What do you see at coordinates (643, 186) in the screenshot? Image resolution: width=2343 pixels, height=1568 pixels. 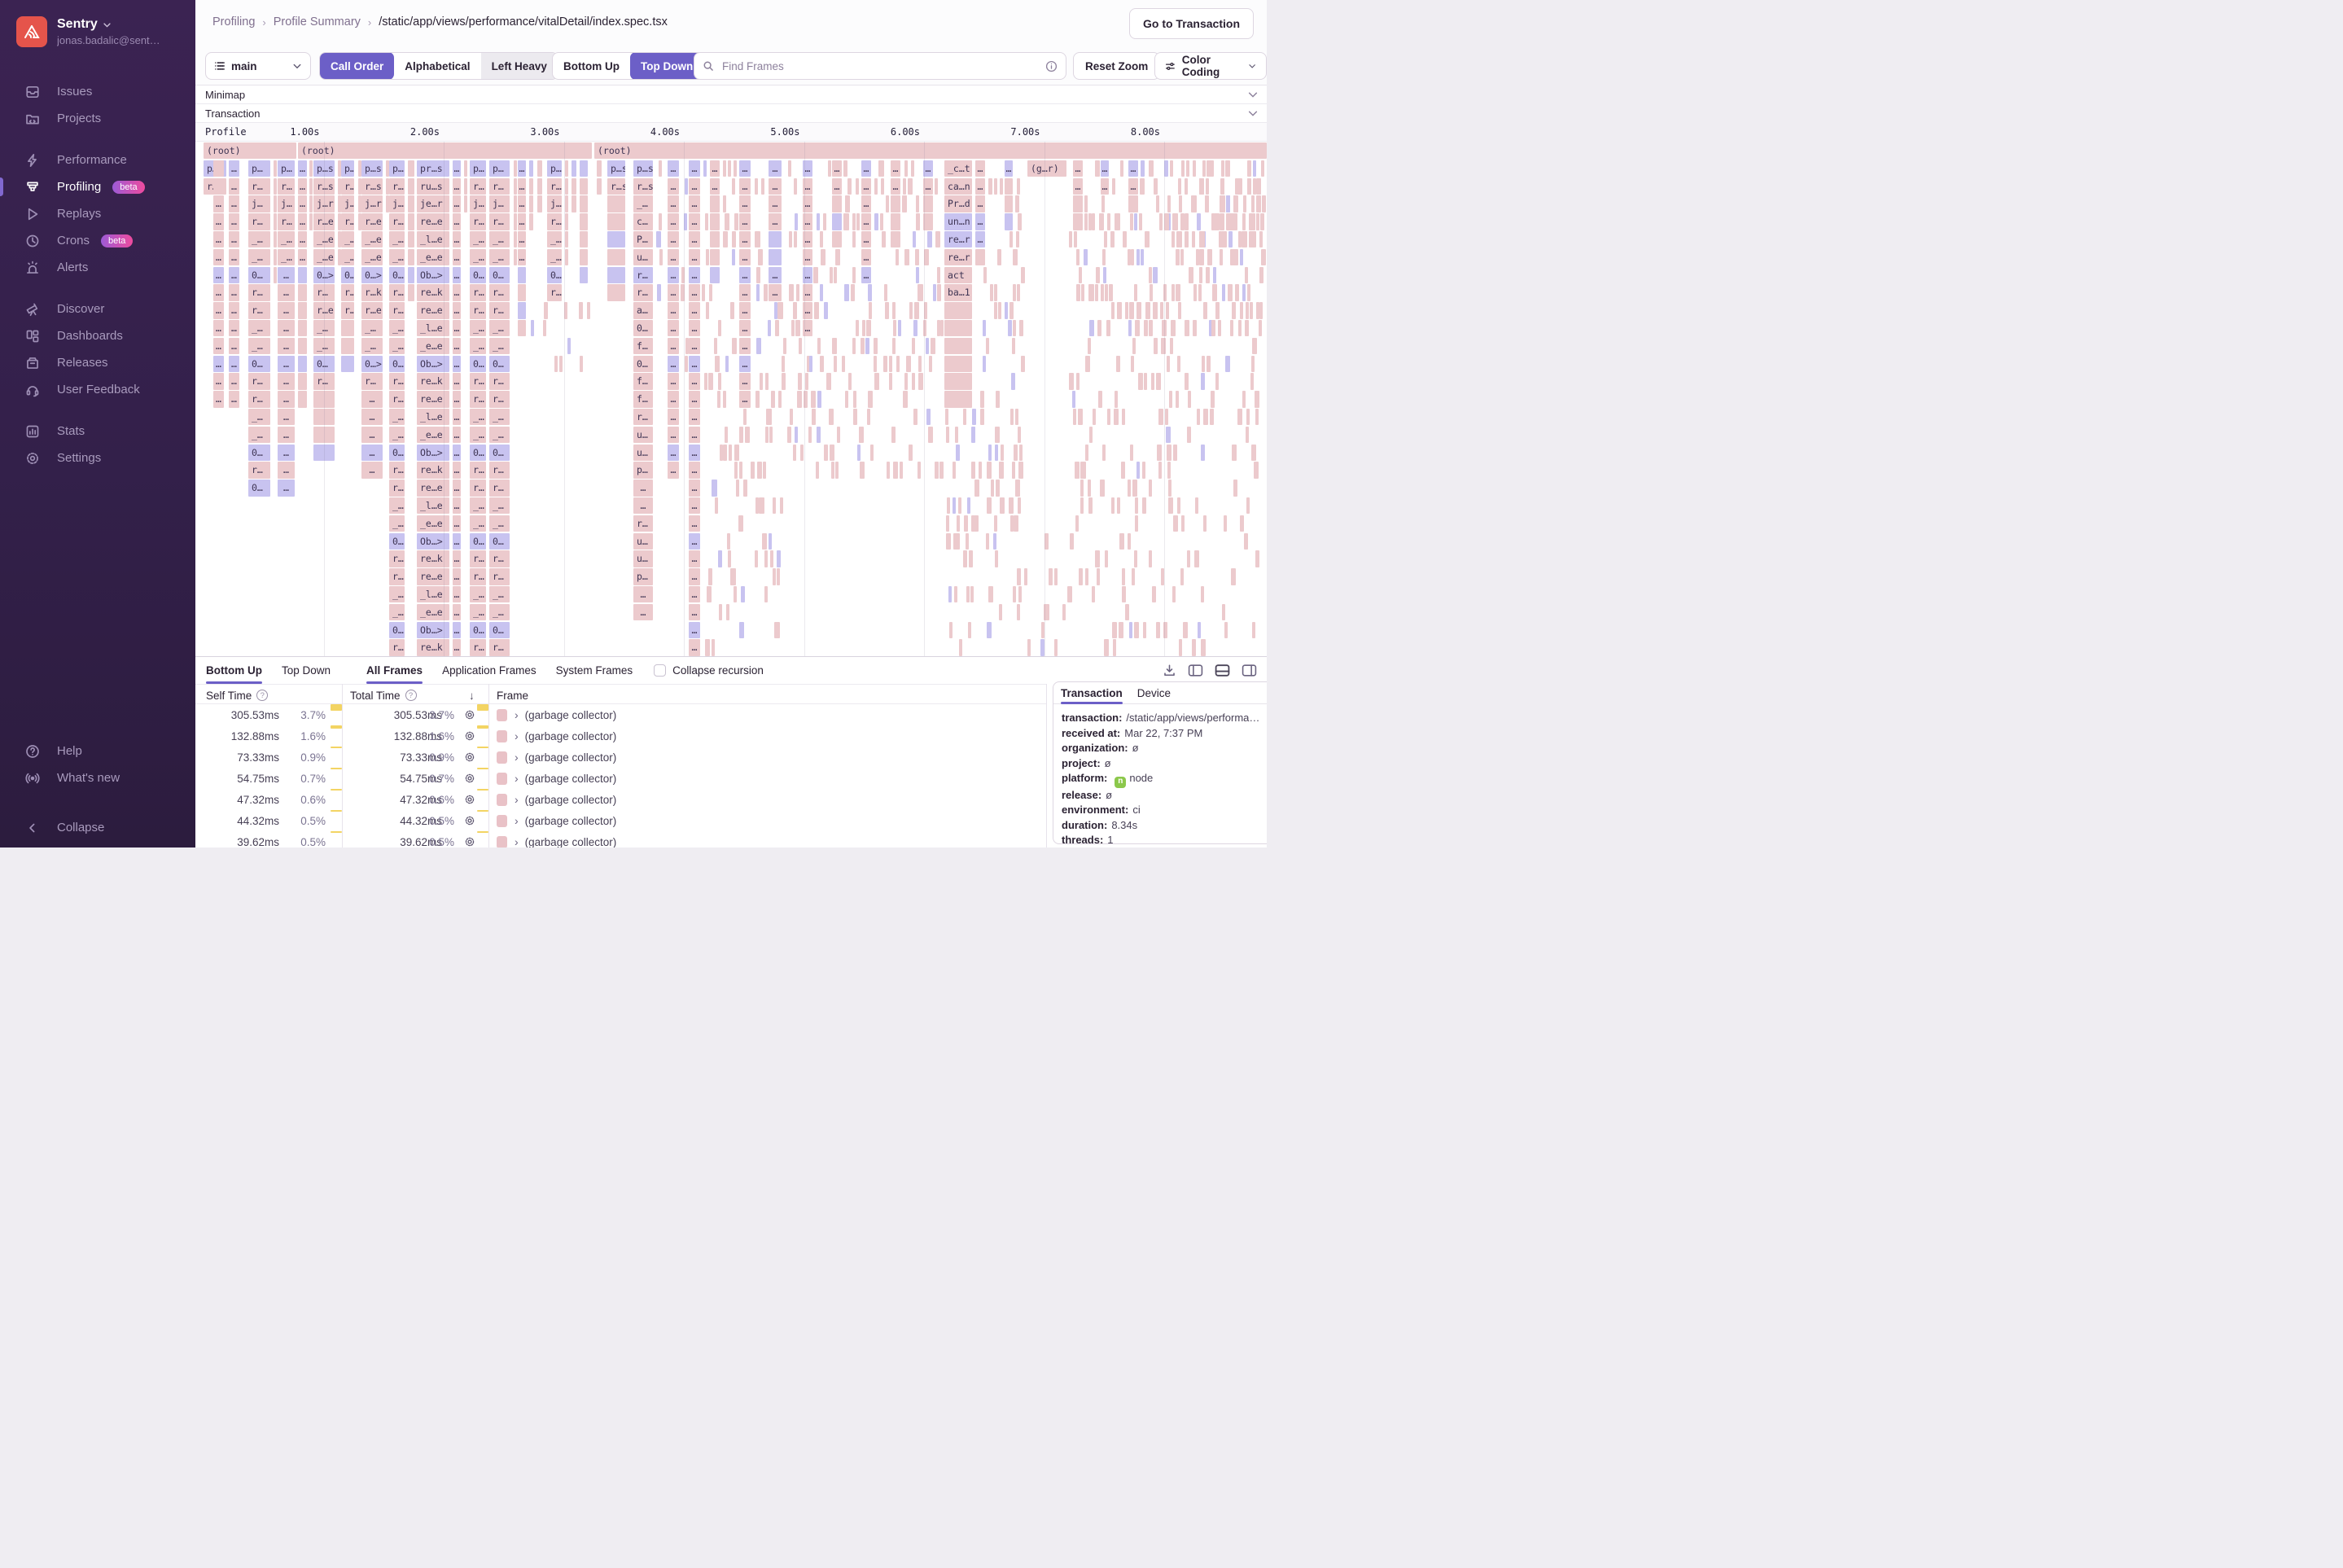 I see `flame-block: r…s` at bounding box center [643, 186].